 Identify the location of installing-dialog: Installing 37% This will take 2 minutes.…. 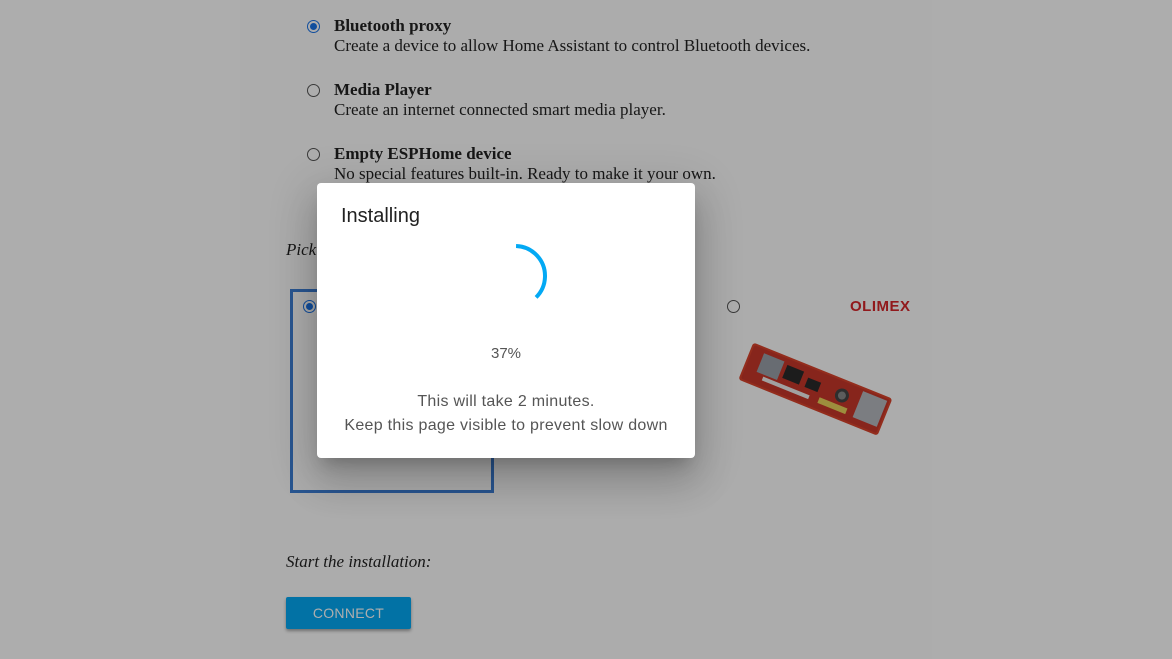
(506, 320).